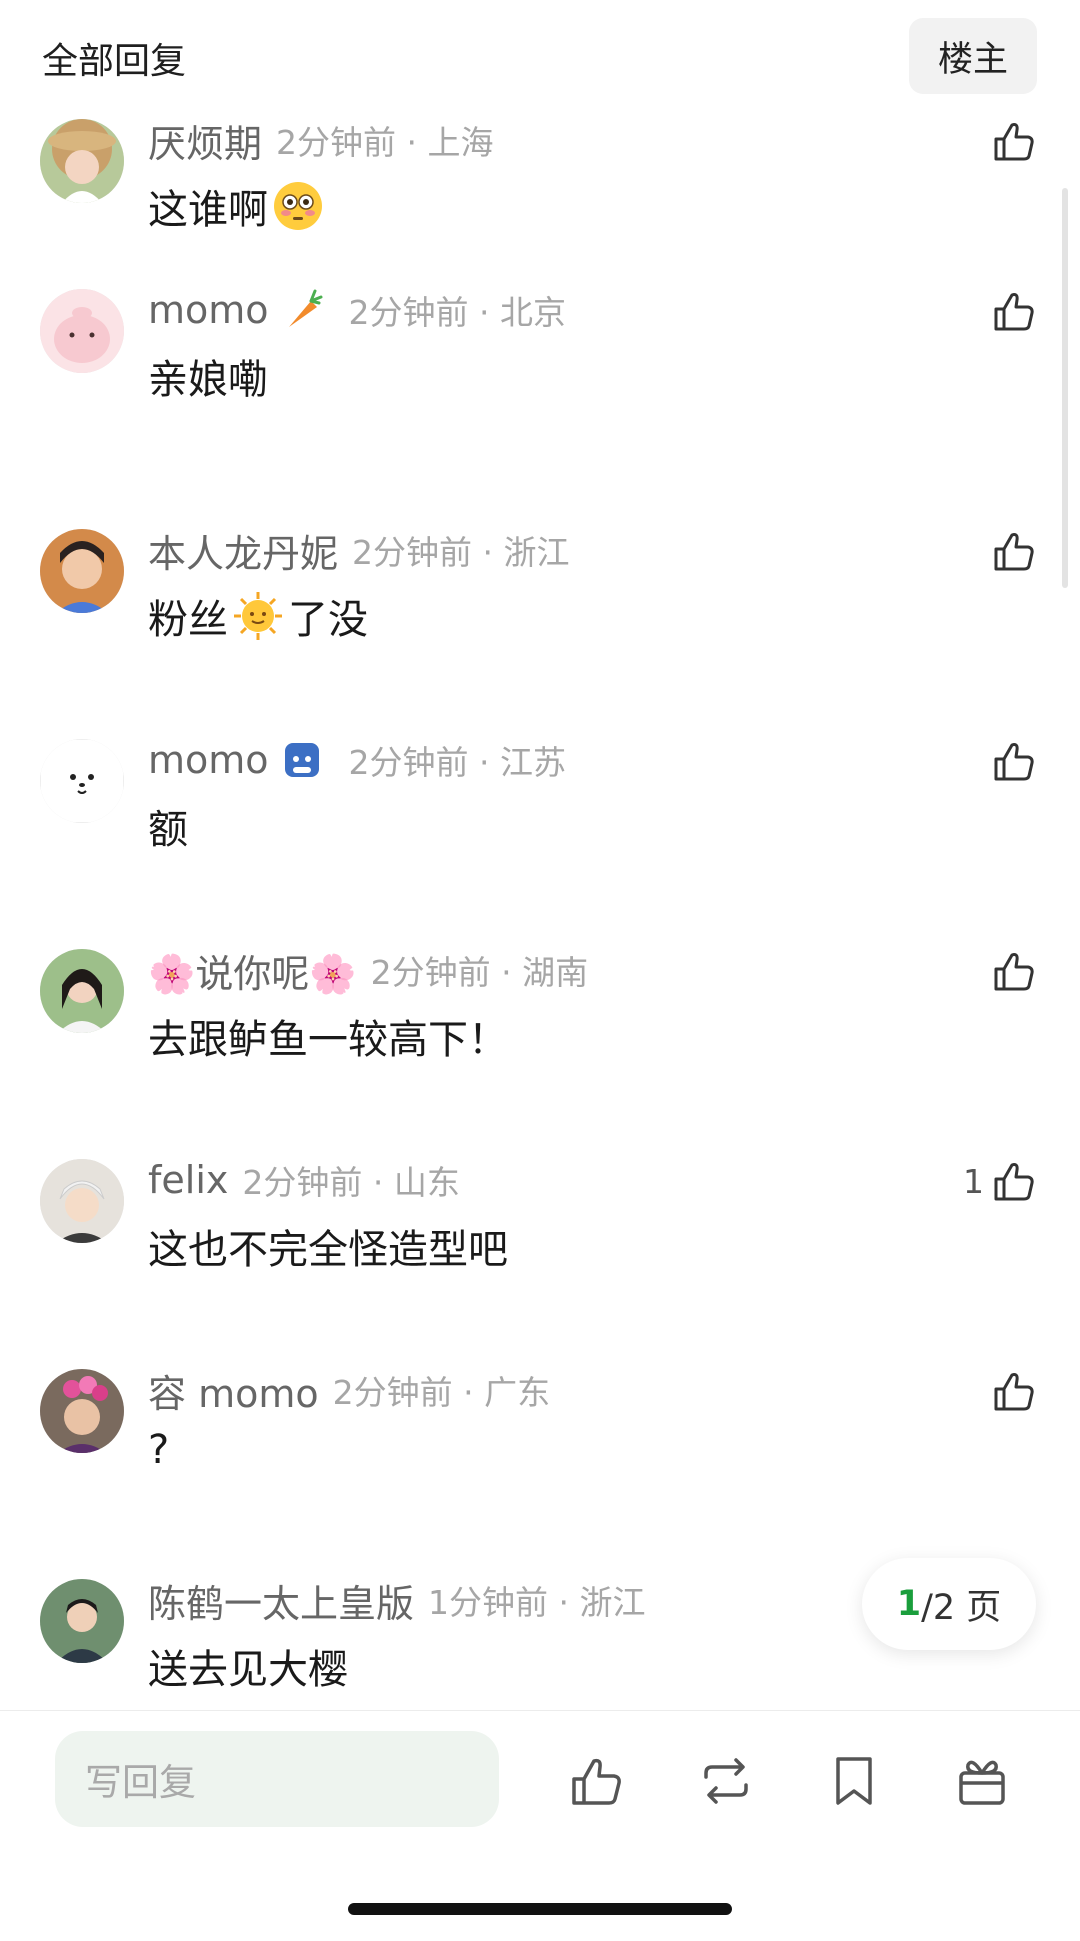 The image size is (1080, 1941). What do you see at coordinates (243, 550) in the screenshot?
I see `username: 本人龙丹妮` at bounding box center [243, 550].